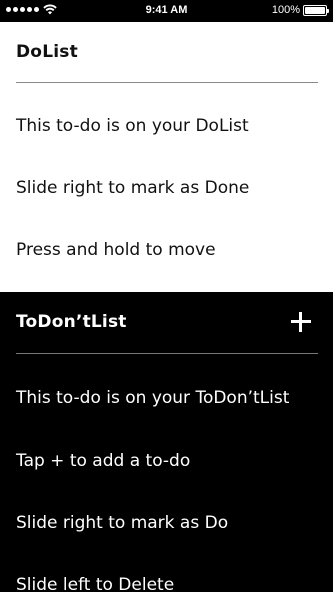 The width and height of the screenshot is (333, 592). What do you see at coordinates (122, 523) in the screenshot?
I see `todontlist-item: Slide right to mark as Do` at bounding box center [122, 523].